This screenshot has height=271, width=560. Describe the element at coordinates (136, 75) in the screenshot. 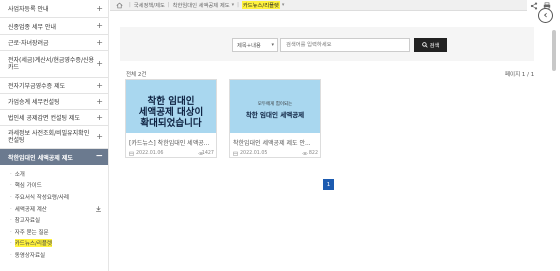

I see `total-count: 전체 2건` at that location.